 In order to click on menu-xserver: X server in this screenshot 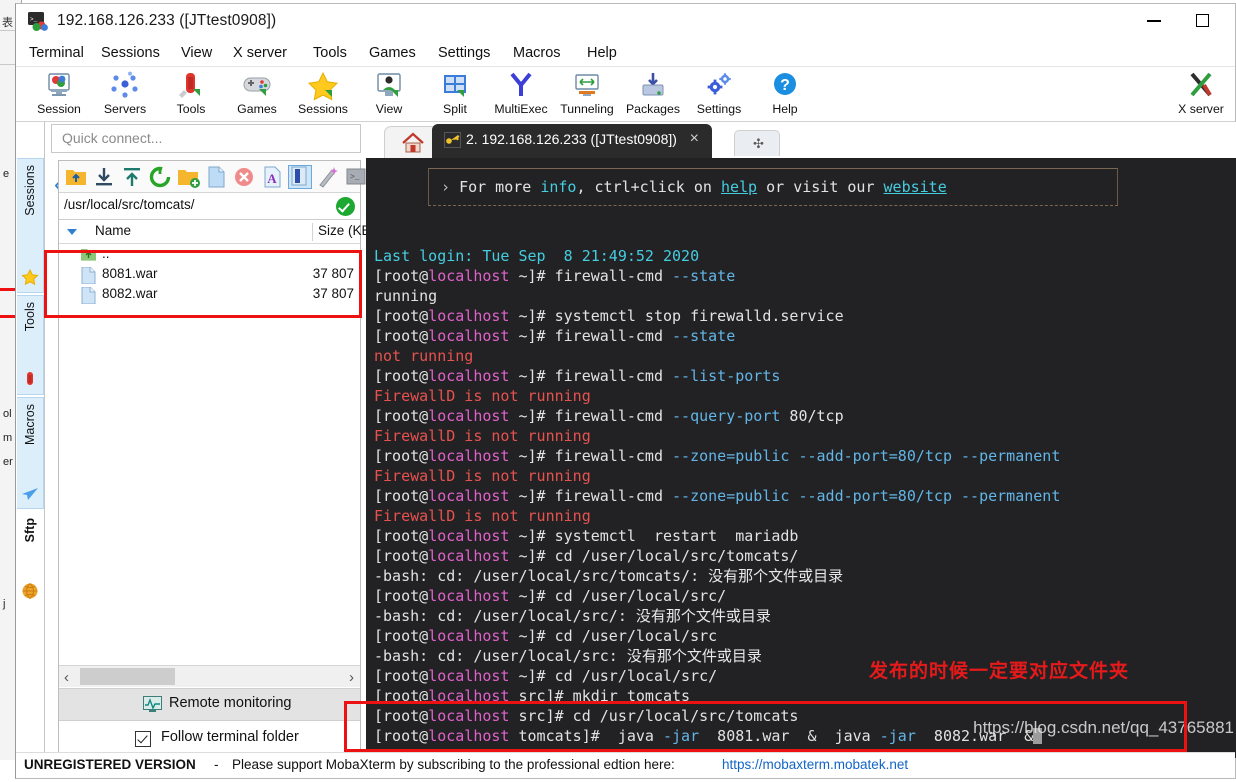, I will do `click(260, 53)`.